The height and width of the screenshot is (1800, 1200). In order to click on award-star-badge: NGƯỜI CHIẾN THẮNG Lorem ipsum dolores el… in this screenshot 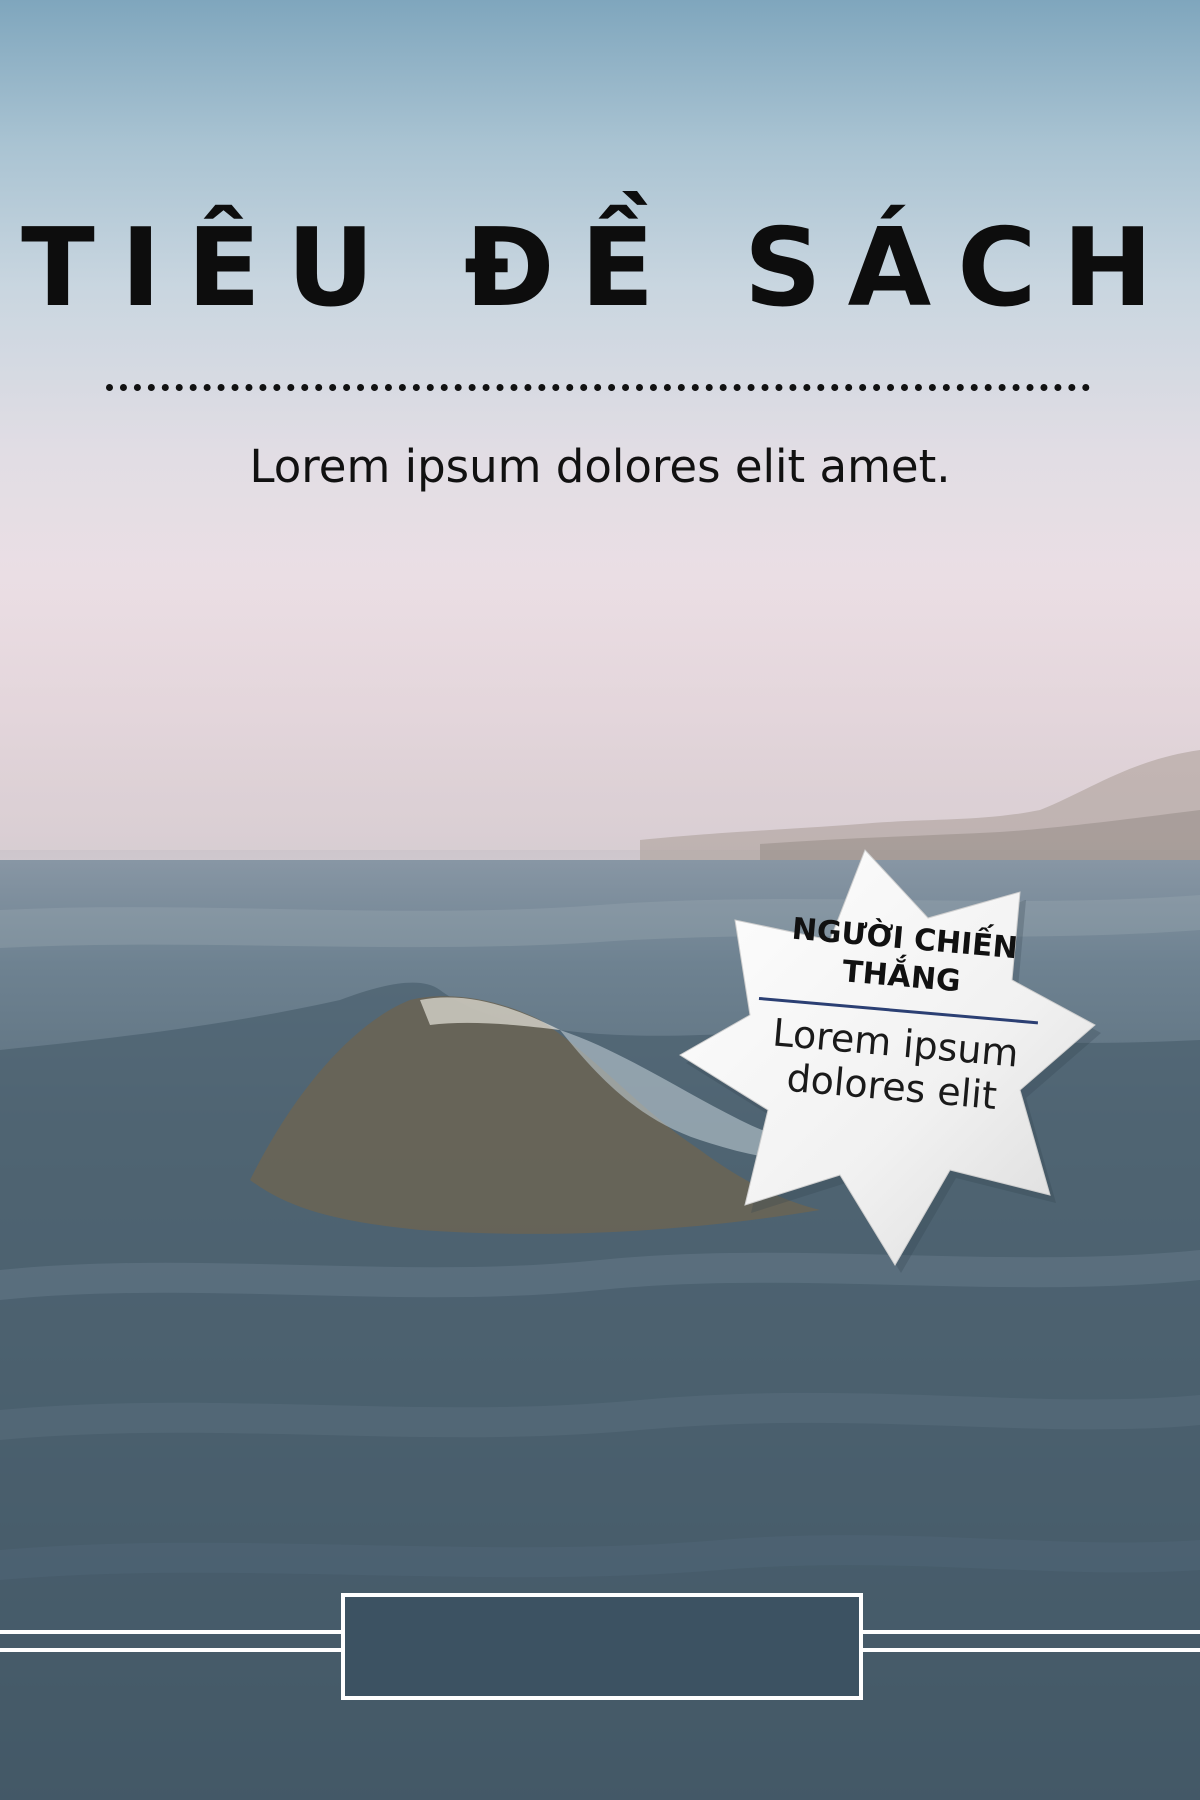, I will do `click(880, 1070)`.